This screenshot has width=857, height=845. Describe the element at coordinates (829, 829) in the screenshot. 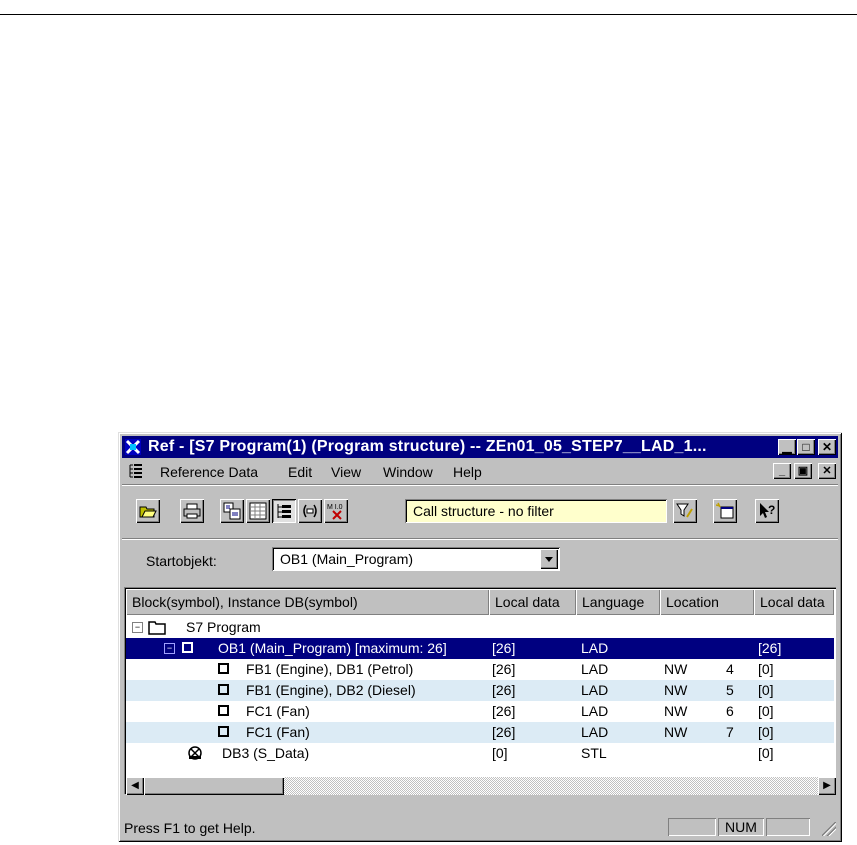

I see `resize-grip-icon` at that location.